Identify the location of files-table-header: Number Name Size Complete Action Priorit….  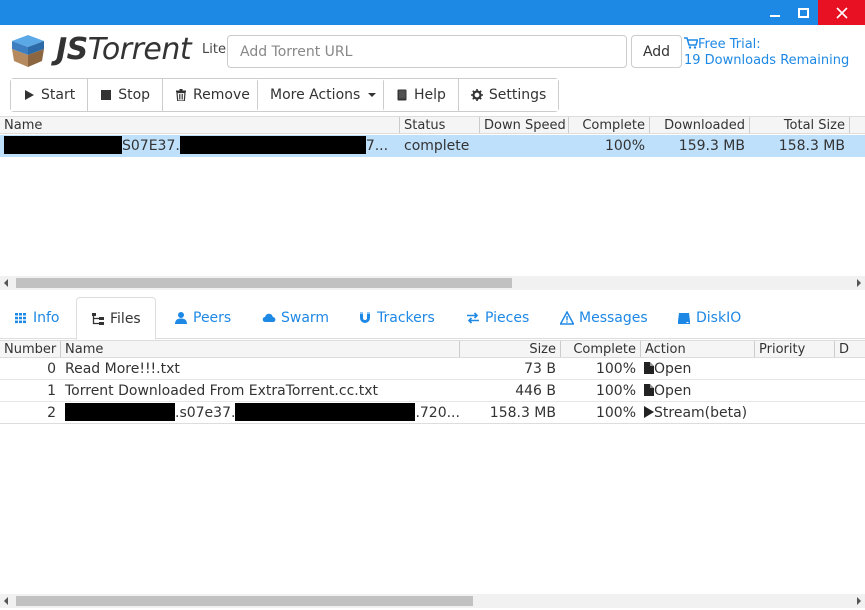
(432, 349).